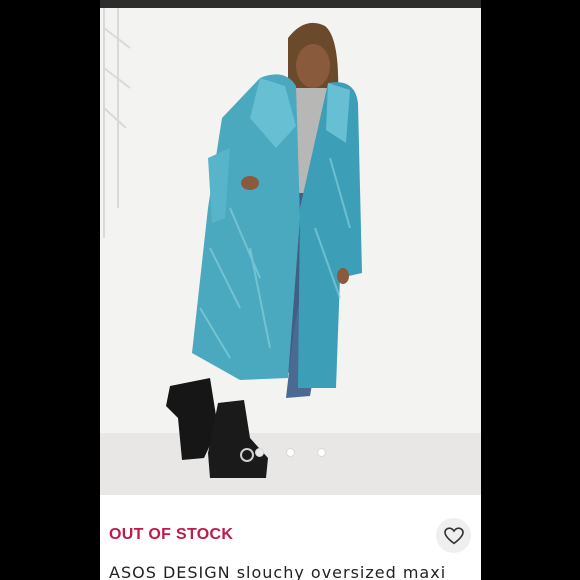 This screenshot has width=580, height=580. Describe the element at coordinates (277, 571) in the screenshot. I see `listing-title: ASOS DESIGN slouchy oversized maxi` at that location.